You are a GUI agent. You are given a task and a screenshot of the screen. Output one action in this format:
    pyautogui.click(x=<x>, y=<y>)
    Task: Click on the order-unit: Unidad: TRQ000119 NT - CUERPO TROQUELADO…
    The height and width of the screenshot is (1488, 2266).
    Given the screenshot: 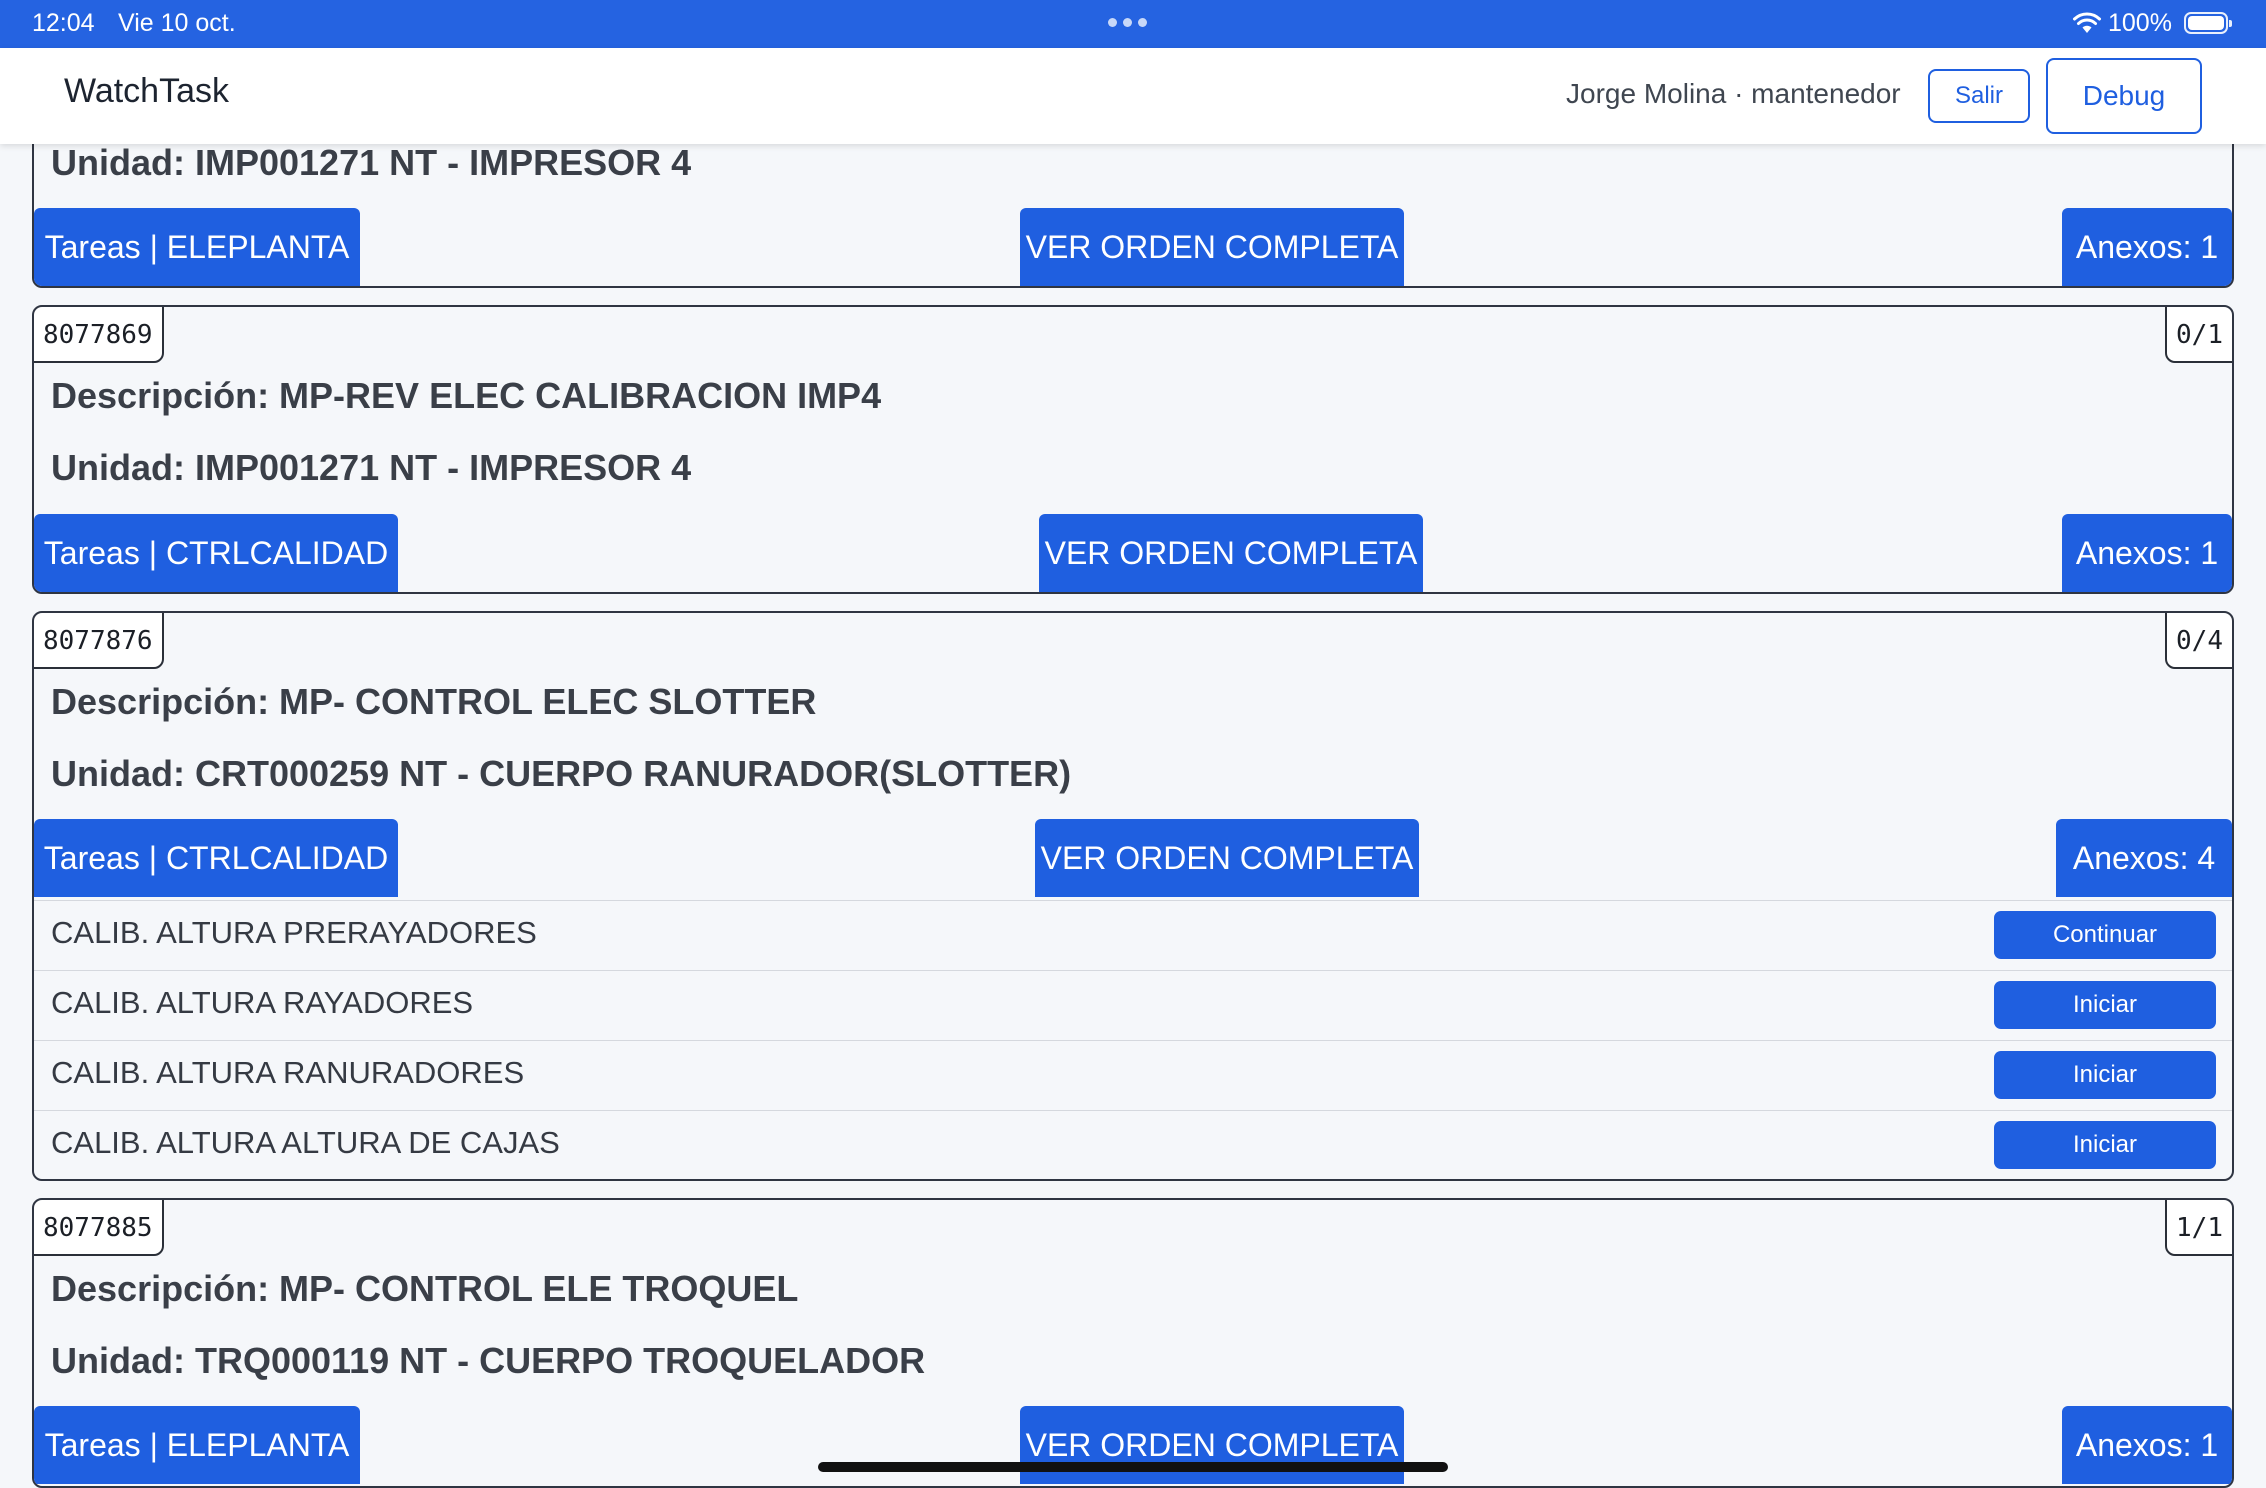 What is the action you would take?
    pyautogui.click(x=488, y=1360)
    